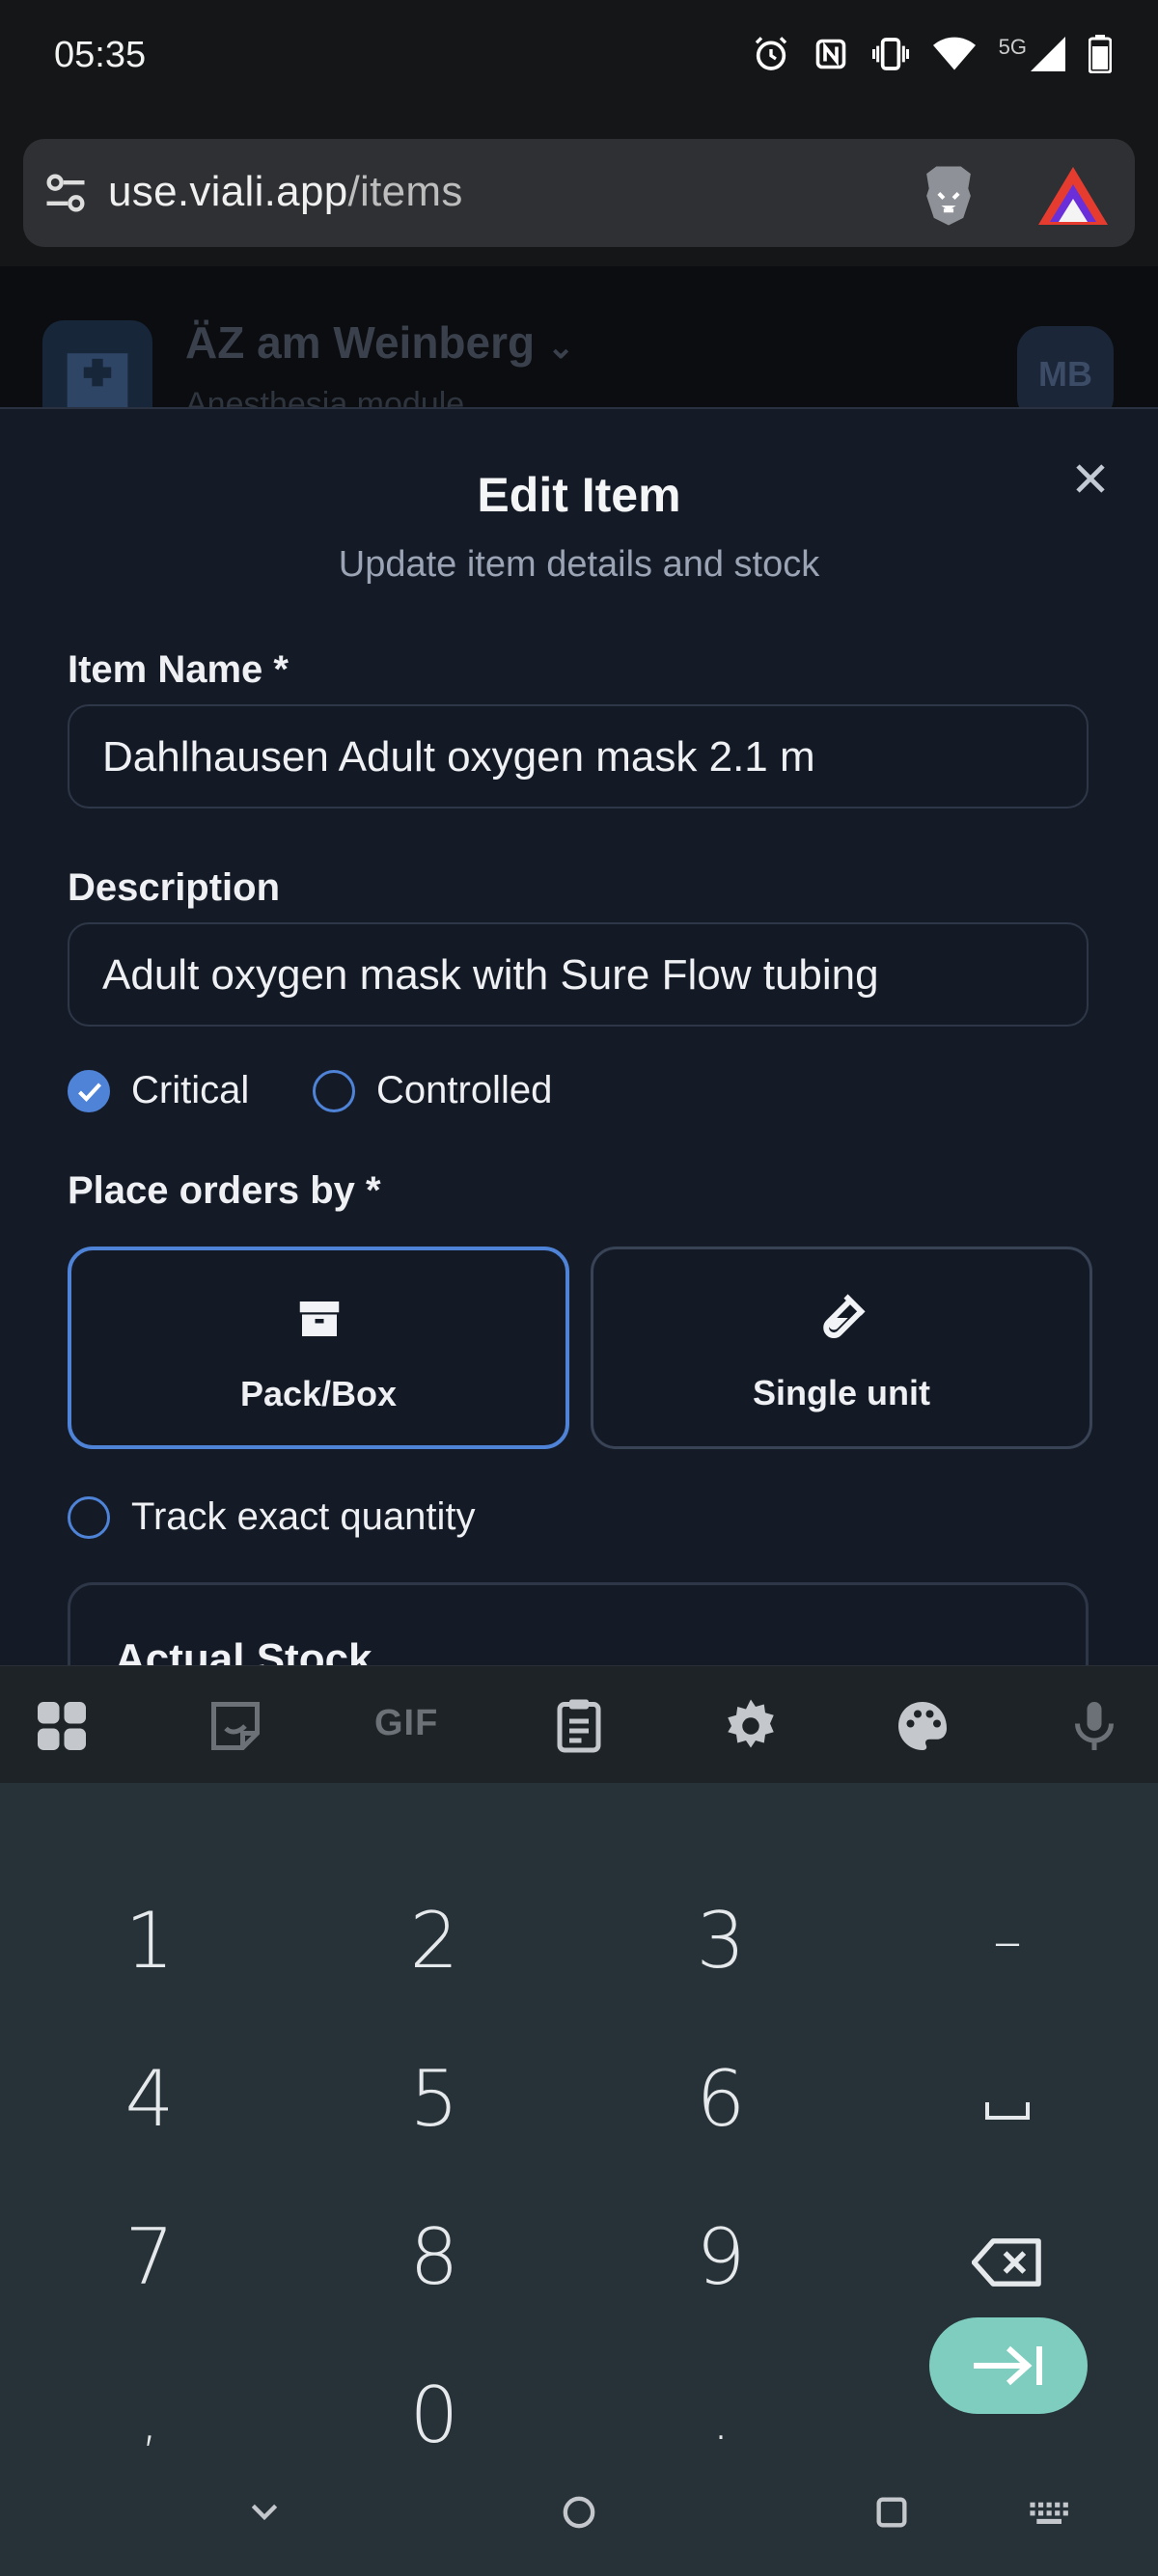 The width and height of the screenshot is (1158, 2576). What do you see at coordinates (1007, 2099) in the screenshot?
I see `key-space` at bounding box center [1007, 2099].